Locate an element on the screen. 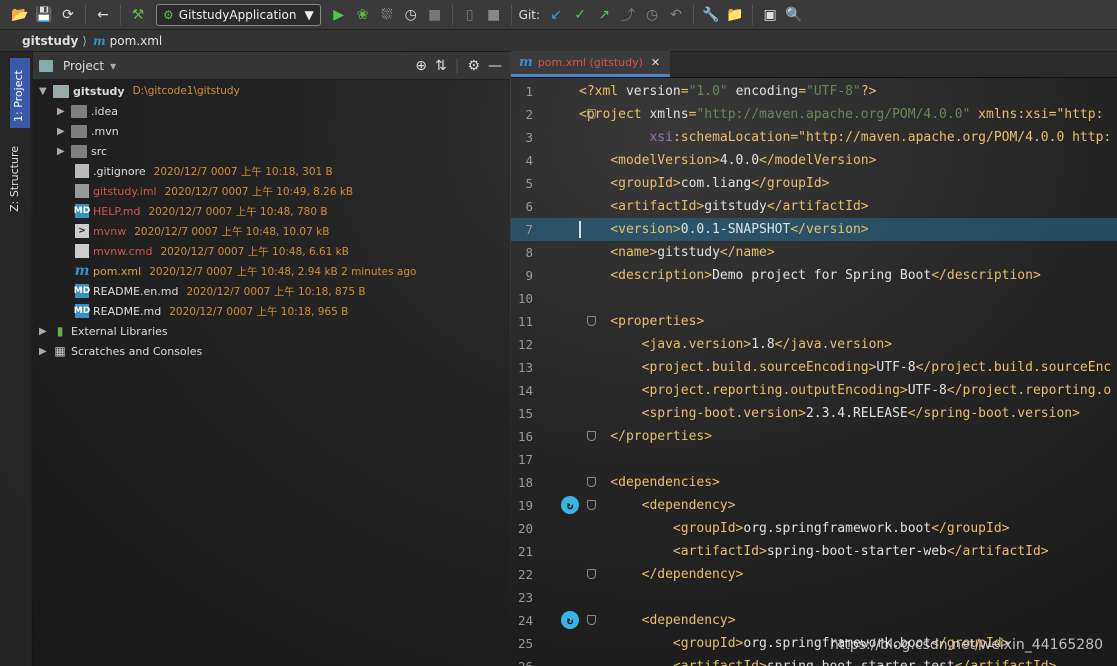  search-icon: 🔍 is located at coordinates (794, 15).